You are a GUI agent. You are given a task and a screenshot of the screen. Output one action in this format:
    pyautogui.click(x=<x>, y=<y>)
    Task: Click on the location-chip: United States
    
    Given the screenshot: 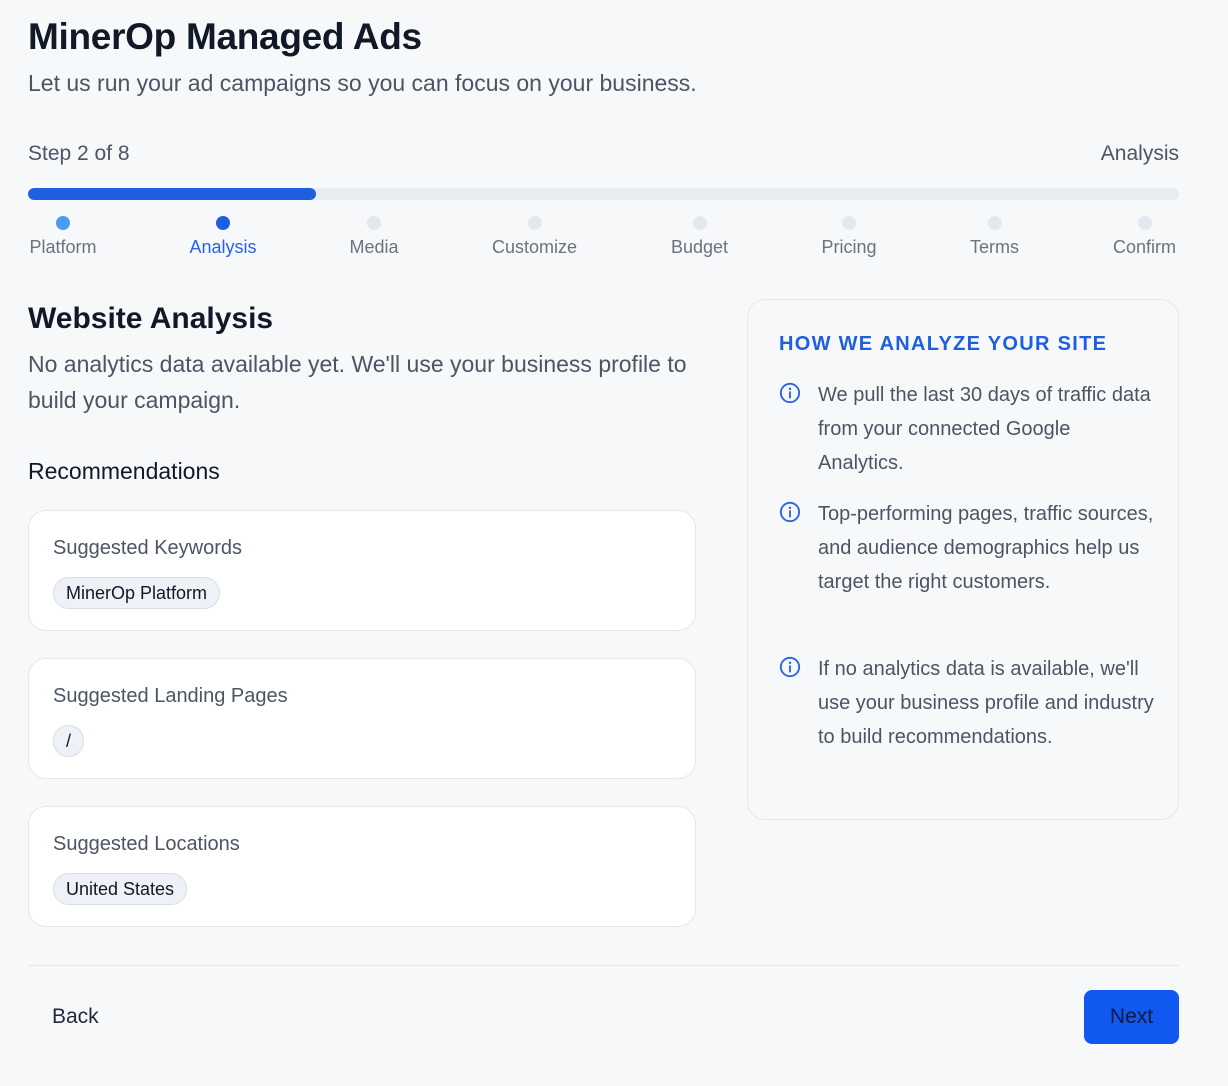 What is the action you would take?
    pyautogui.click(x=120, y=889)
    